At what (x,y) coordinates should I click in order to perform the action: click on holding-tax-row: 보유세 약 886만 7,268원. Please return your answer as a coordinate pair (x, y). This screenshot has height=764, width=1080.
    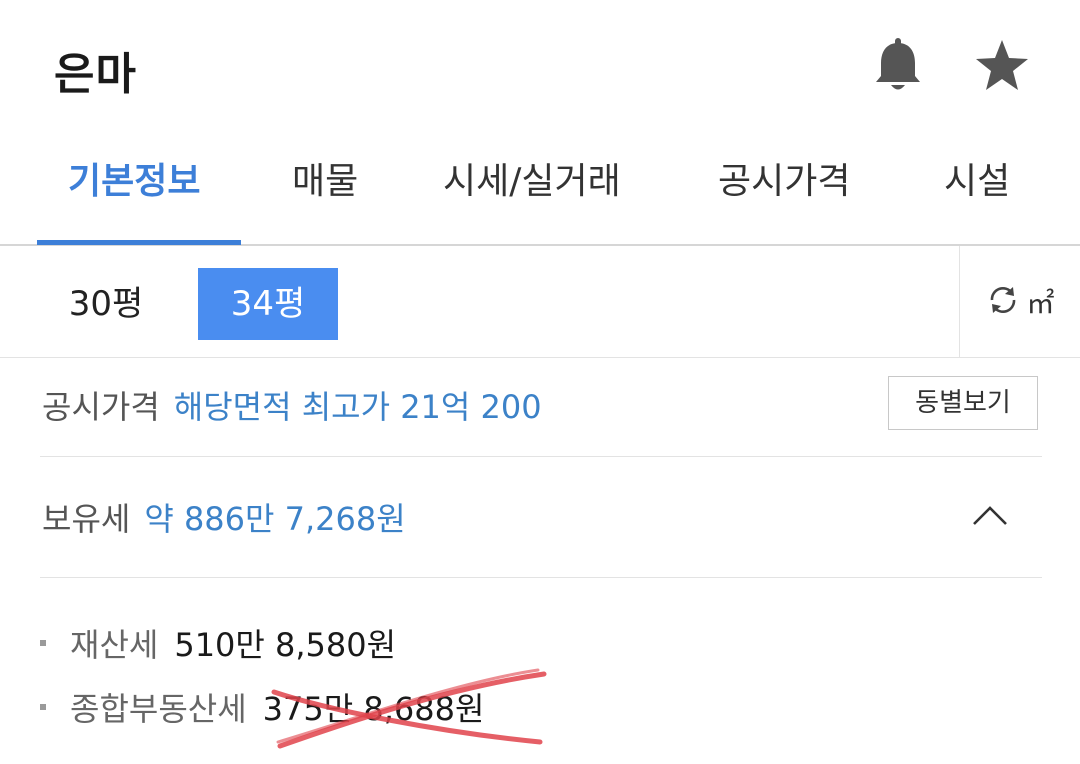
    Looking at the image, I should click on (541, 517).